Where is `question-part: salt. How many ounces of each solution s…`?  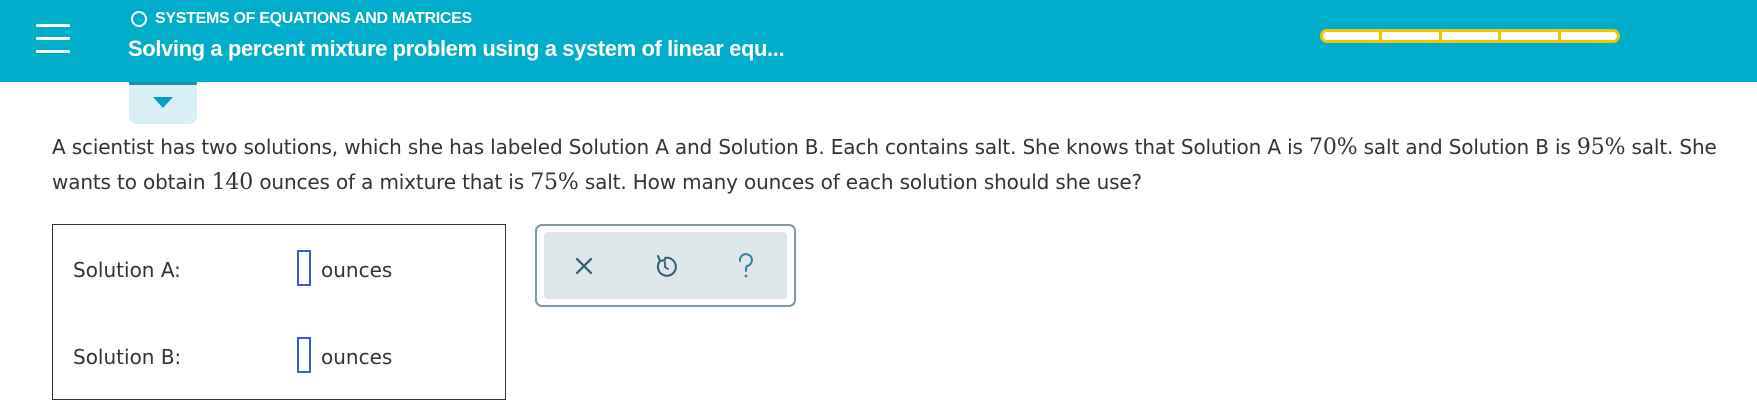 question-part: salt. How many ounces of each solution s… is located at coordinates (860, 182).